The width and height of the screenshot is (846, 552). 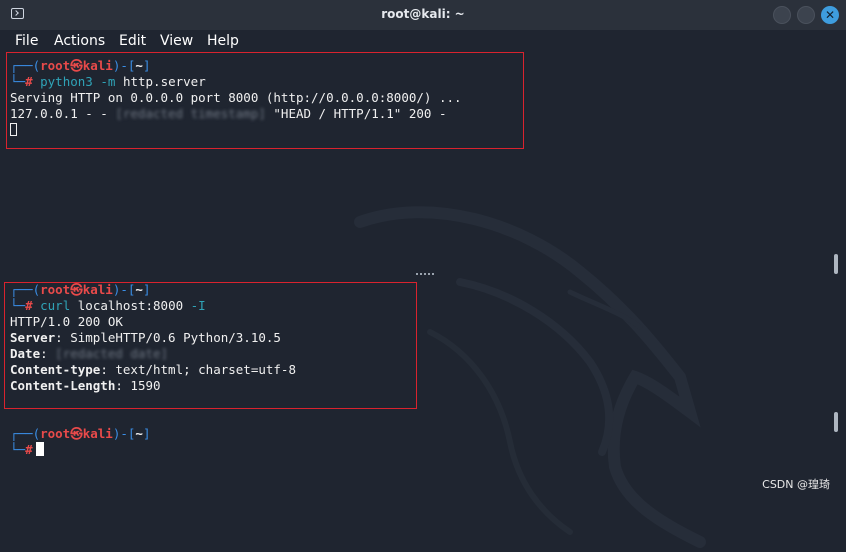 I want to click on minimize-button, so click(x=782, y=15).